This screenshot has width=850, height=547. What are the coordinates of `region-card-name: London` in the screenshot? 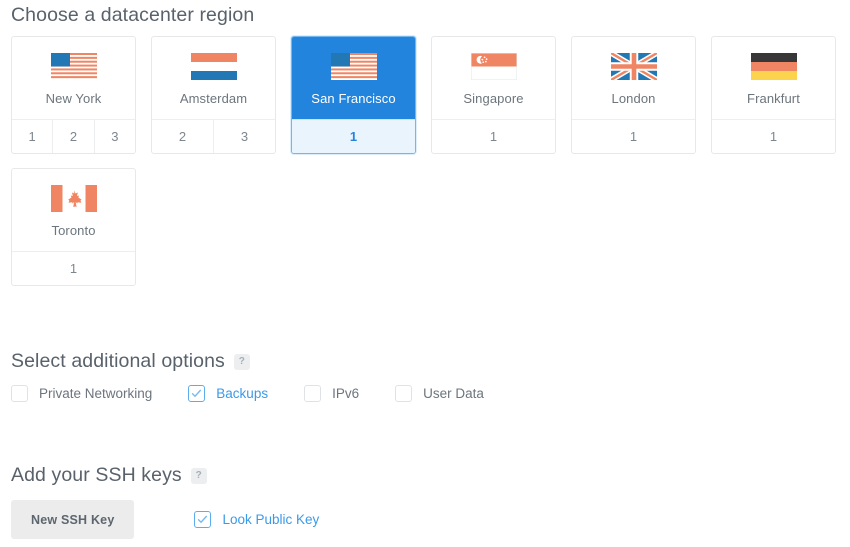 It's located at (633, 98).